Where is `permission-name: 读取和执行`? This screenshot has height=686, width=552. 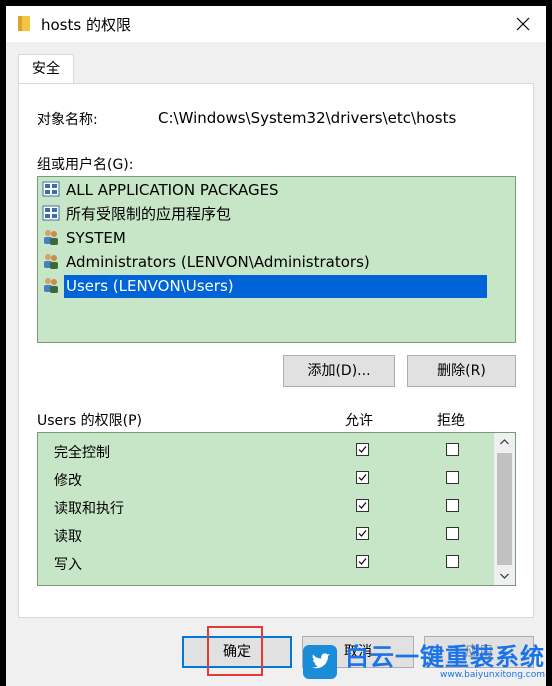
permission-name: 读取和执行 is located at coordinates (89, 509).